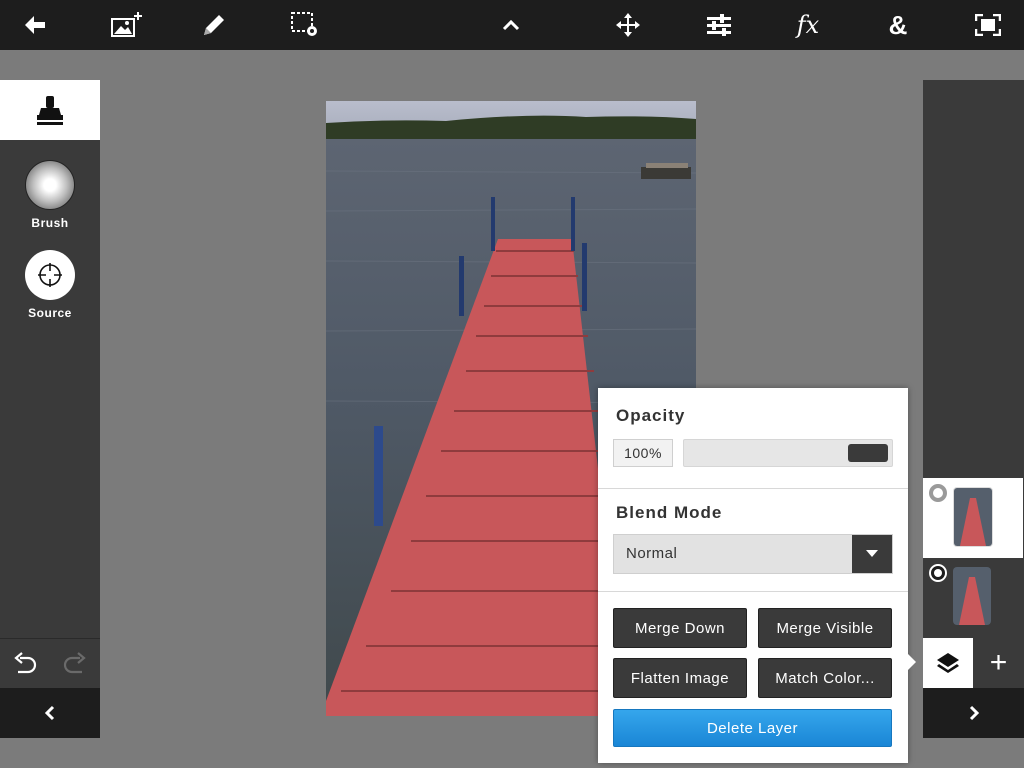 The image size is (1024, 768). I want to click on add-layer-button: +, so click(998, 663).